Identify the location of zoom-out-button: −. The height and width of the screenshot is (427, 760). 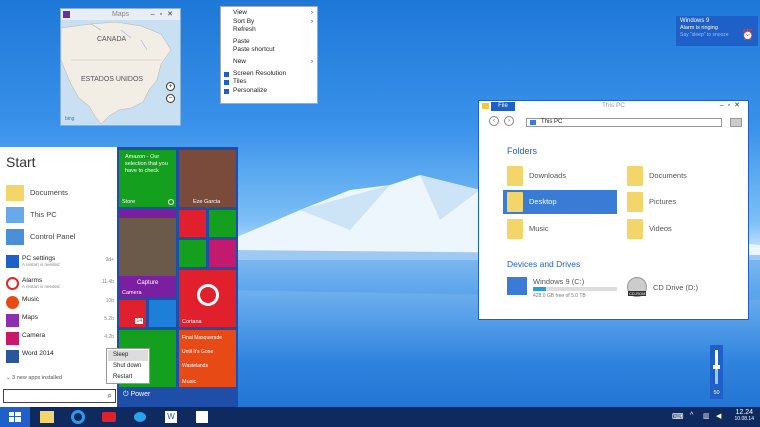
(170, 98).